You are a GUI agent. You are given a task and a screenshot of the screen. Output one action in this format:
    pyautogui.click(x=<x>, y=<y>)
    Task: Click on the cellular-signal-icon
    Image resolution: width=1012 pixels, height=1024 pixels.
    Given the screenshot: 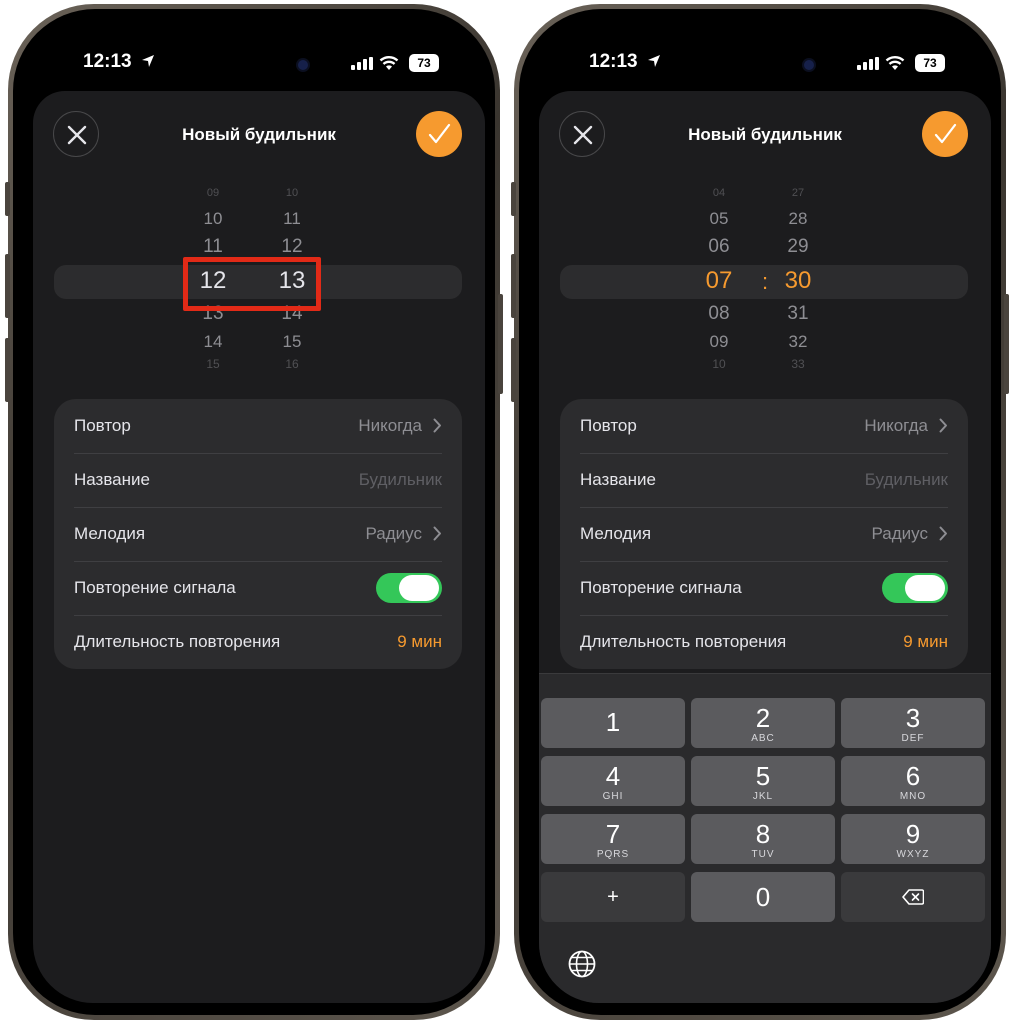 What is the action you would take?
    pyautogui.click(x=362, y=63)
    